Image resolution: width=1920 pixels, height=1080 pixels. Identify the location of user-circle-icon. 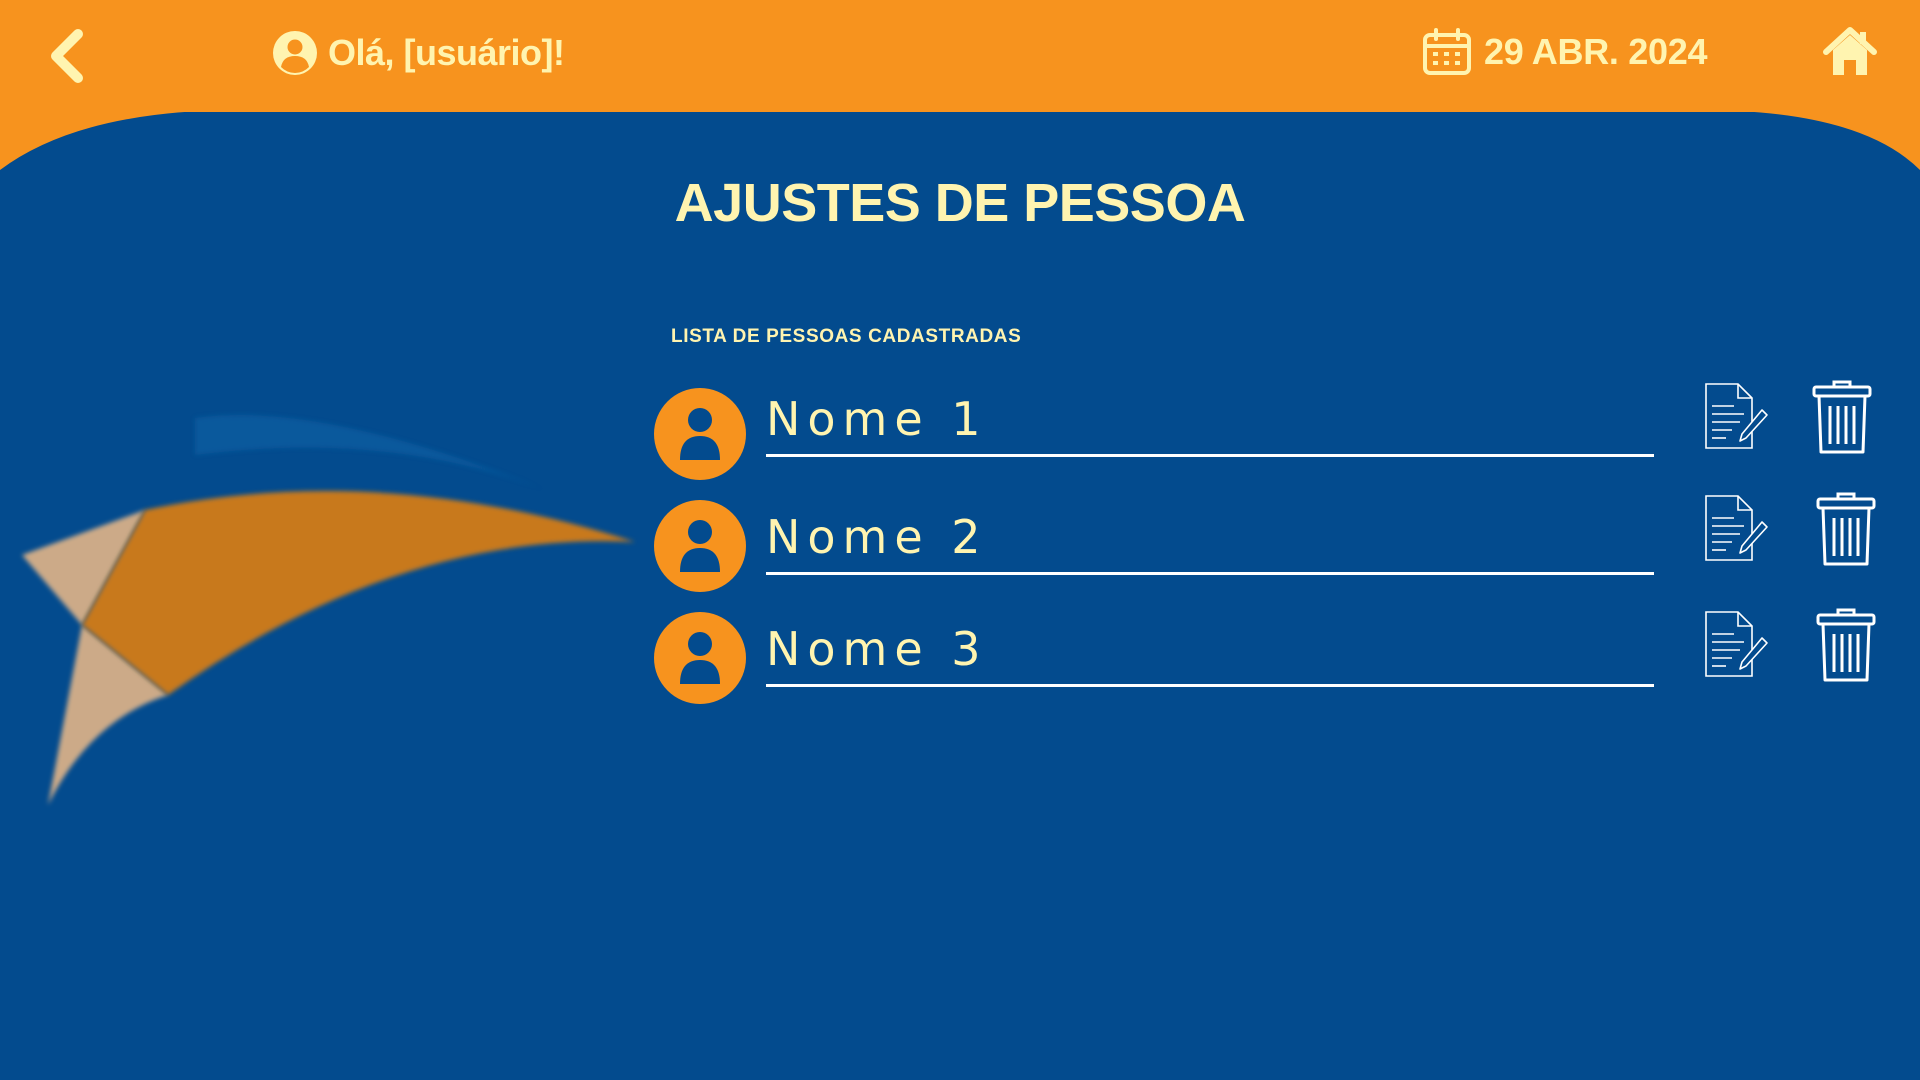
(295, 53).